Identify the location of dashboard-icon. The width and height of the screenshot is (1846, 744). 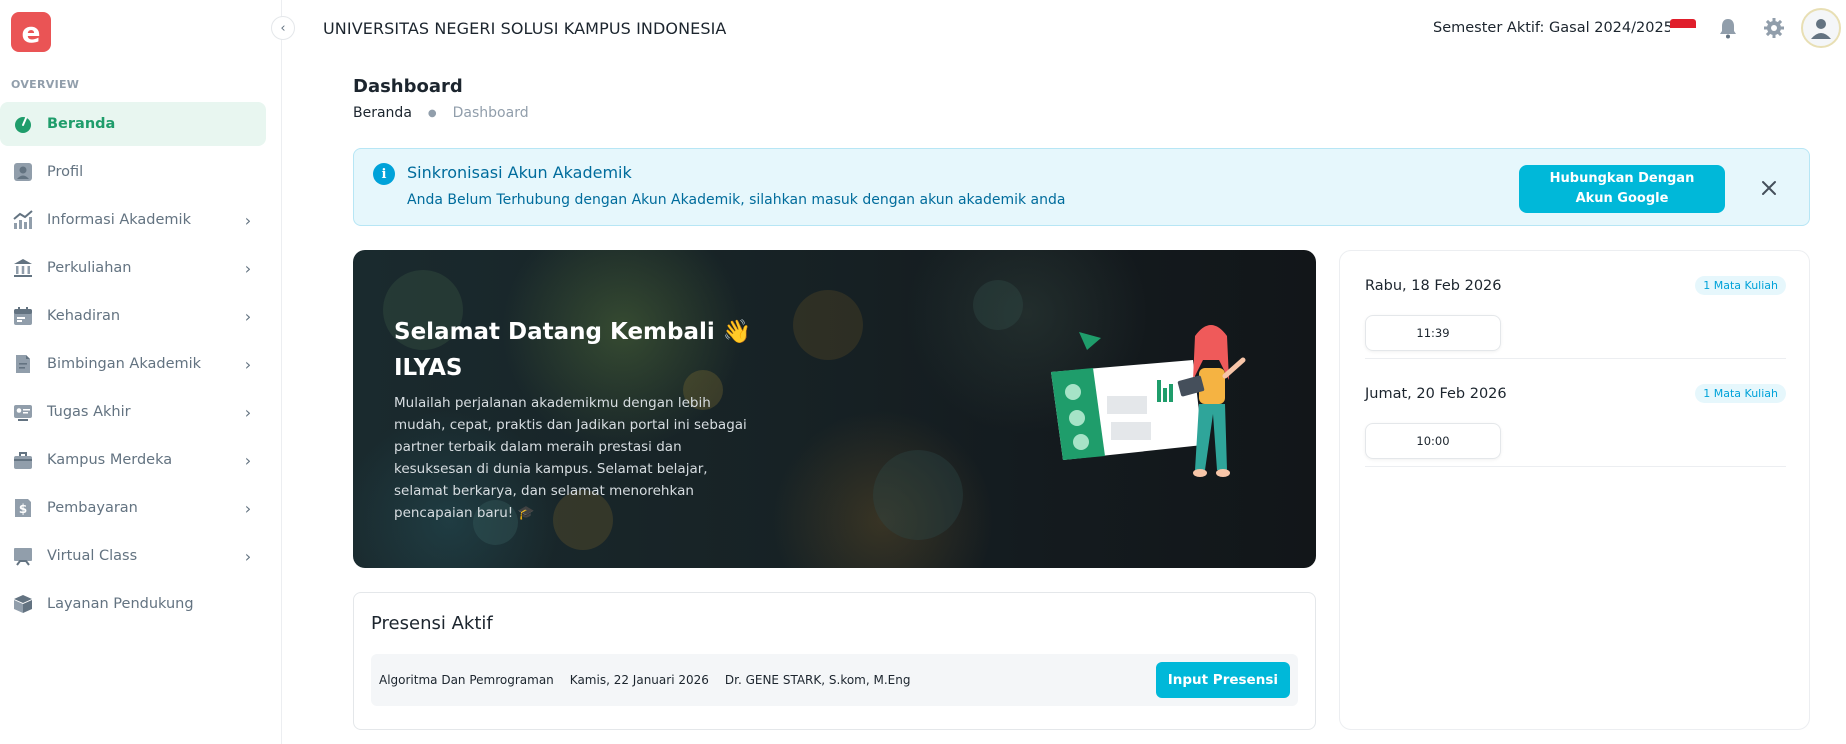
(23, 124).